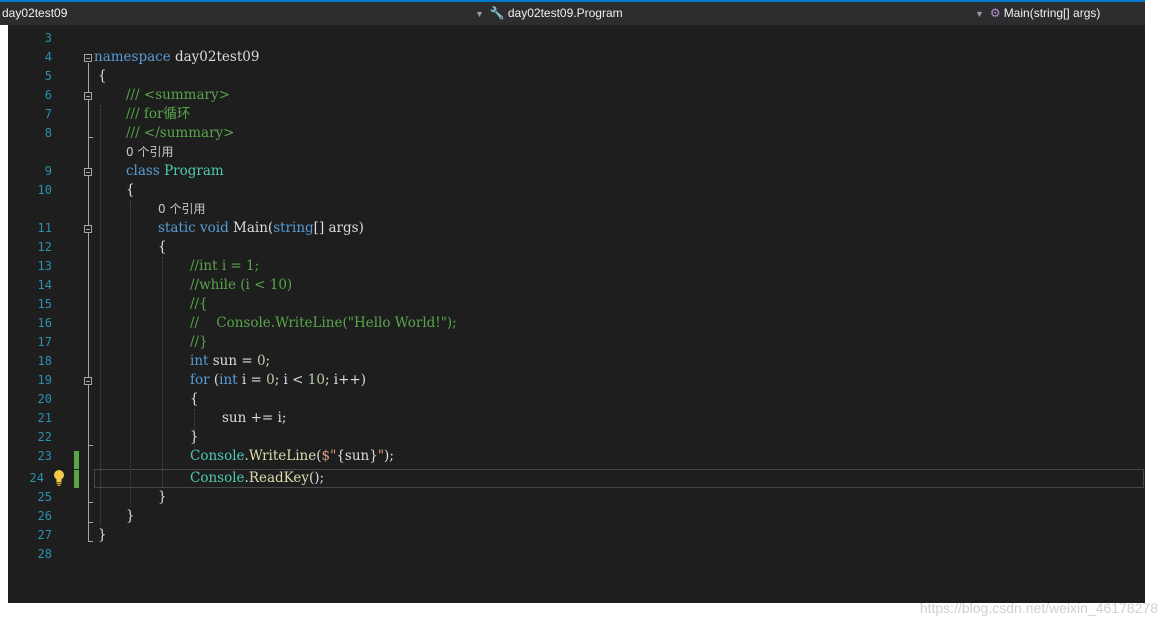 The image size is (1170, 617). What do you see at coordinates (59, 478) in the screenshot?
I see `lightbulb-icon` at bounding box center [59, 478].